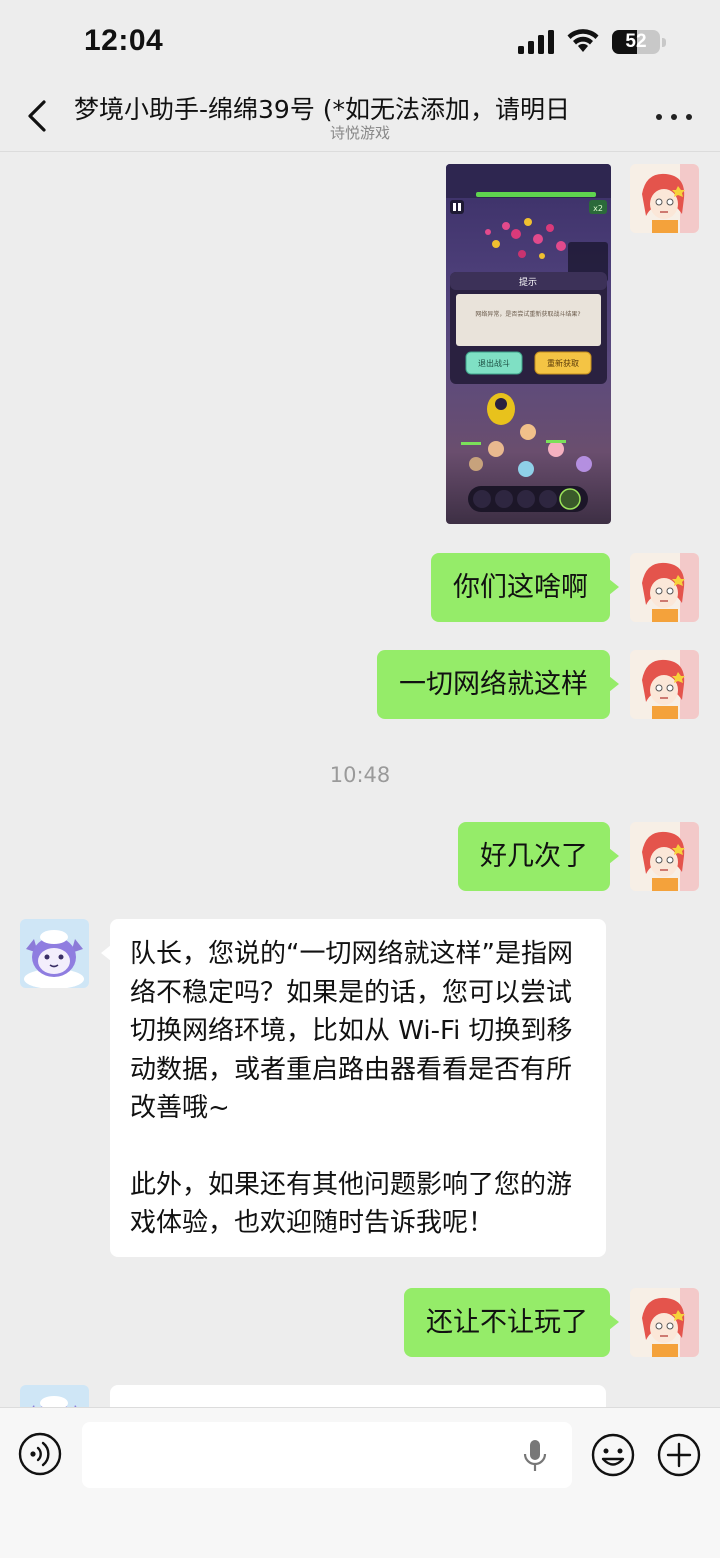 The height and width of the screenshot is (1558, 720). I want to click on chat-header: 梦境小助手-绵绵39号 (*如无法添加，请明日 诗悦游戏, so click(360, 116).